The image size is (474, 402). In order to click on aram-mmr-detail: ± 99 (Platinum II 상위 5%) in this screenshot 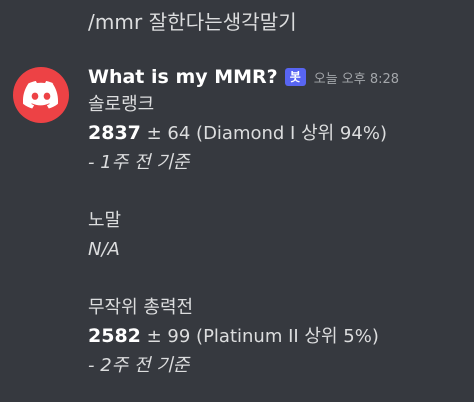, I will do `click(259, 336)`.